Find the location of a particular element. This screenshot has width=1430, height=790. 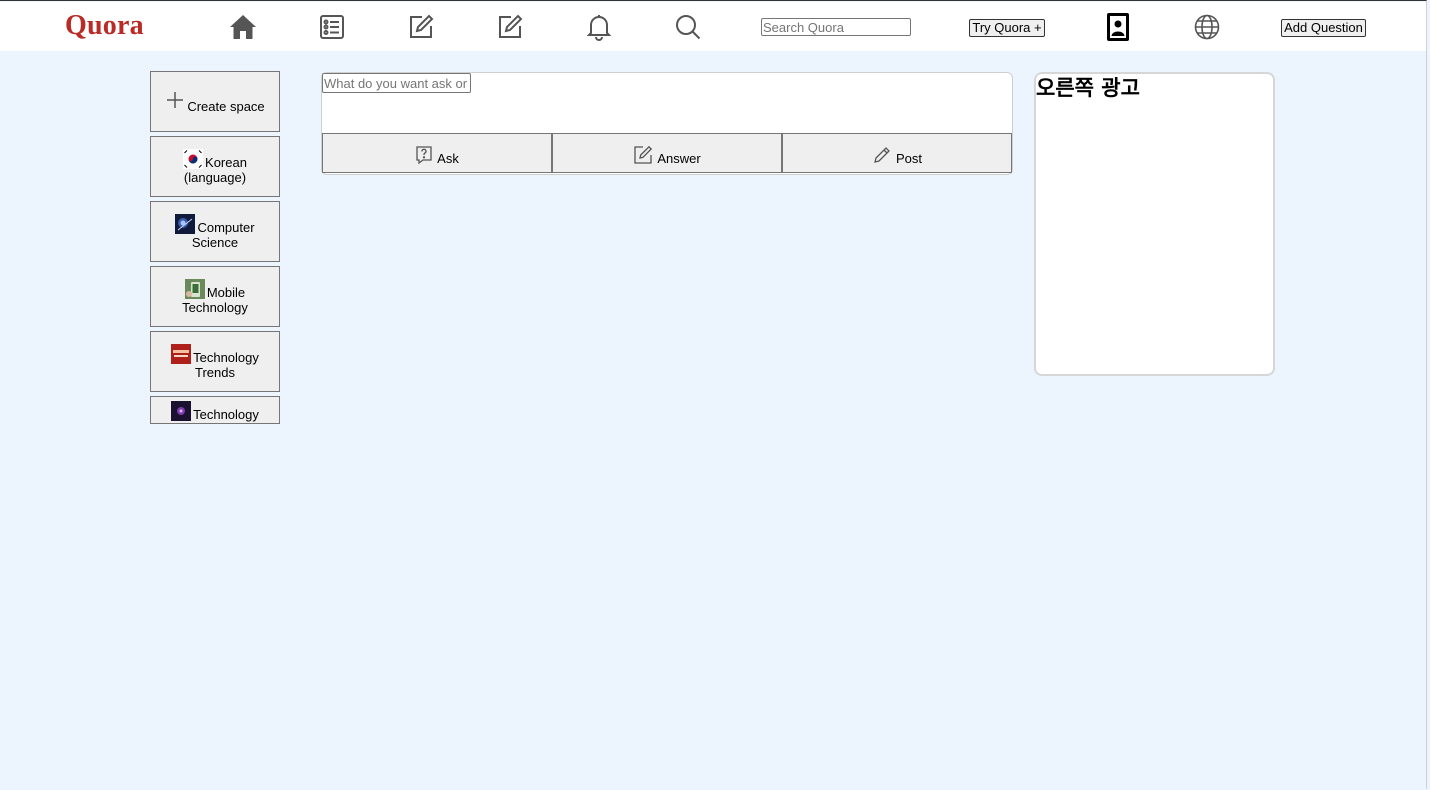

space-label: Computer Science is located at coordinates (223, 234).